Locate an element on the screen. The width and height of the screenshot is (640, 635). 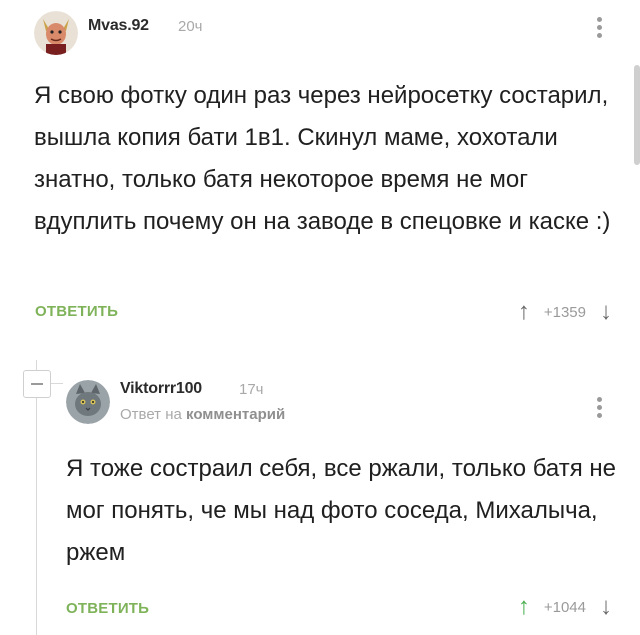
vote-count: +1044 is located at coordinates (564, 607).